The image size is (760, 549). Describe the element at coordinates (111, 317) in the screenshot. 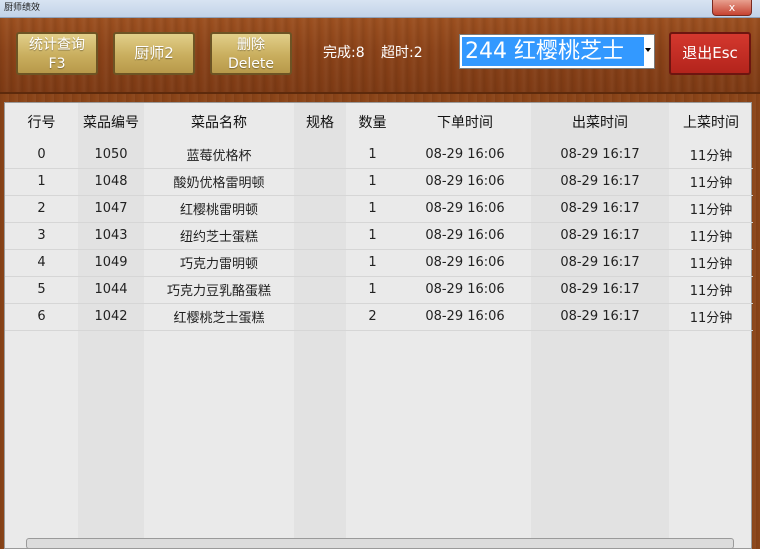

I see `dish-code-cell: 1042` at that location.